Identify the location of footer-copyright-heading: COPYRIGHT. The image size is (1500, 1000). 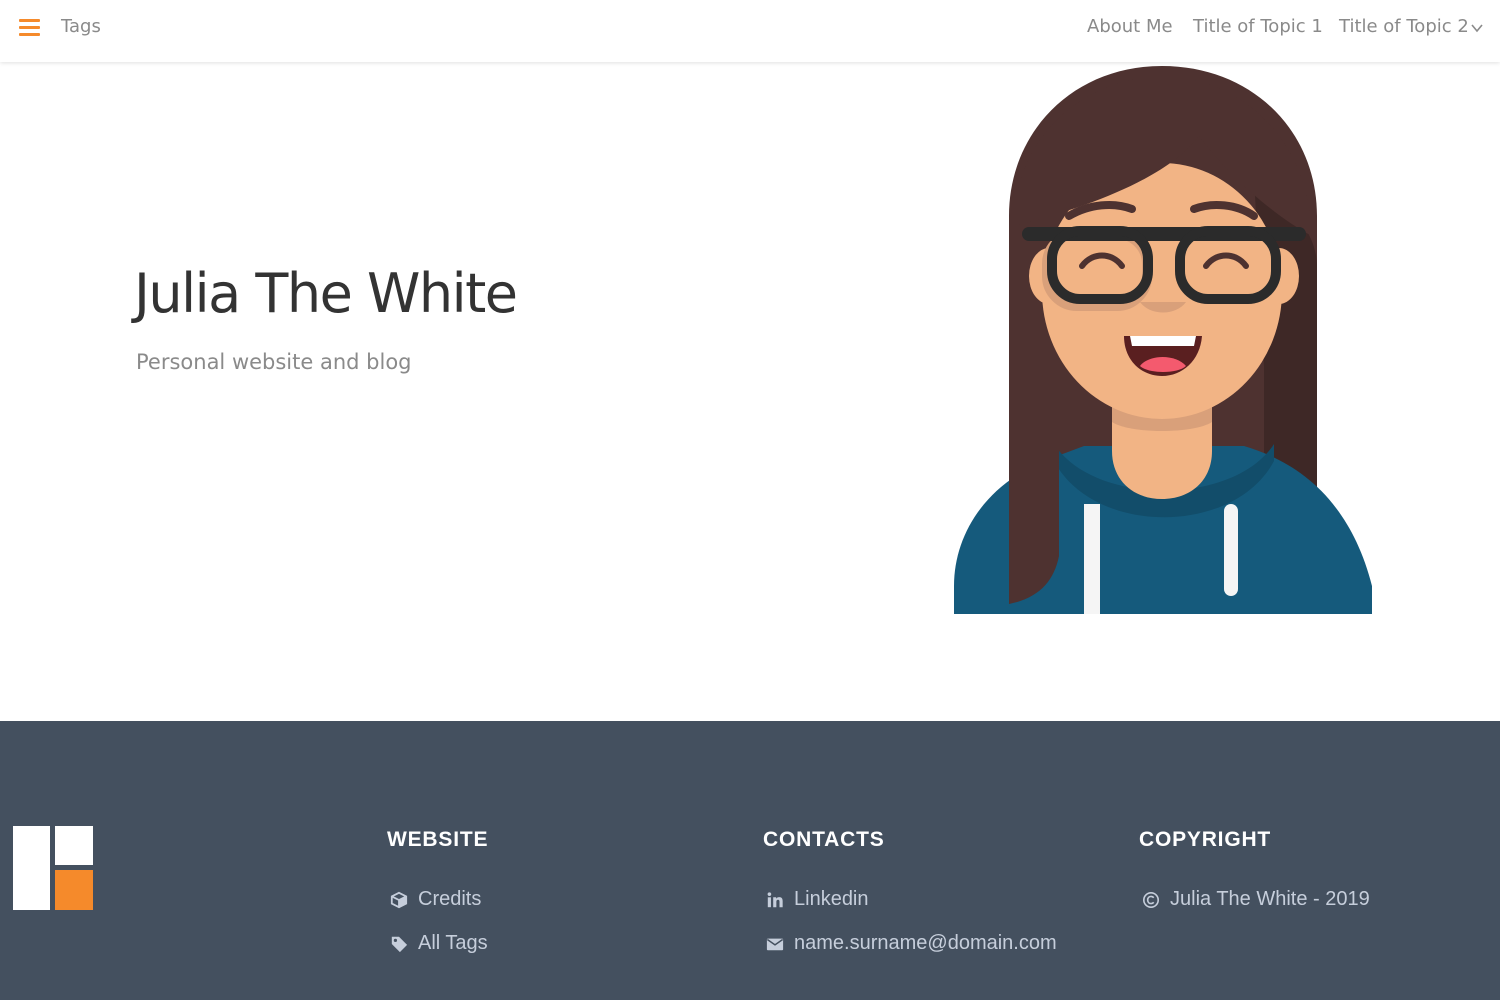
(1205, 839).